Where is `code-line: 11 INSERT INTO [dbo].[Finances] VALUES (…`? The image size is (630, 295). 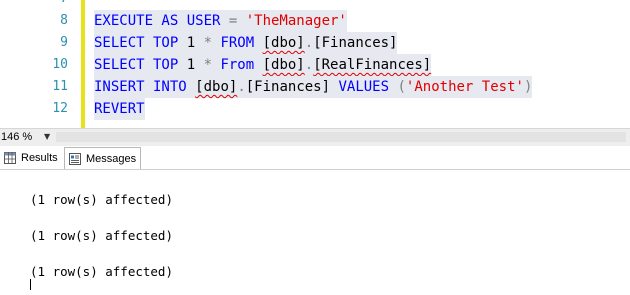
code-line: 11 INSERT INTO [dbo].[Finances] VALUES (… is located at coordinates (315, 87).